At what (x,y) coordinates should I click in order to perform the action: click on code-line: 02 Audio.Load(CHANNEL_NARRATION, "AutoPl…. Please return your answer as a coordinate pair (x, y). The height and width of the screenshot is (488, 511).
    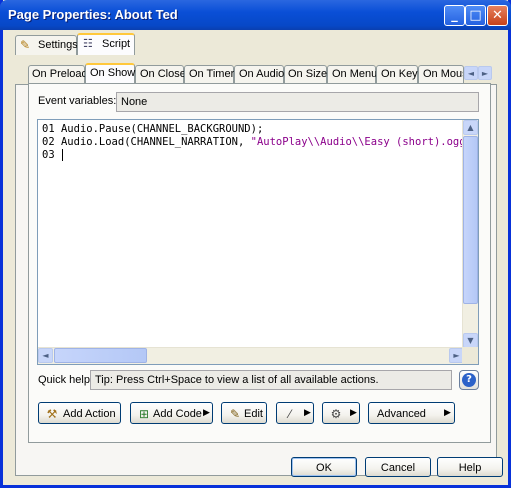
    Looking at the image, I should click on (257, 142).